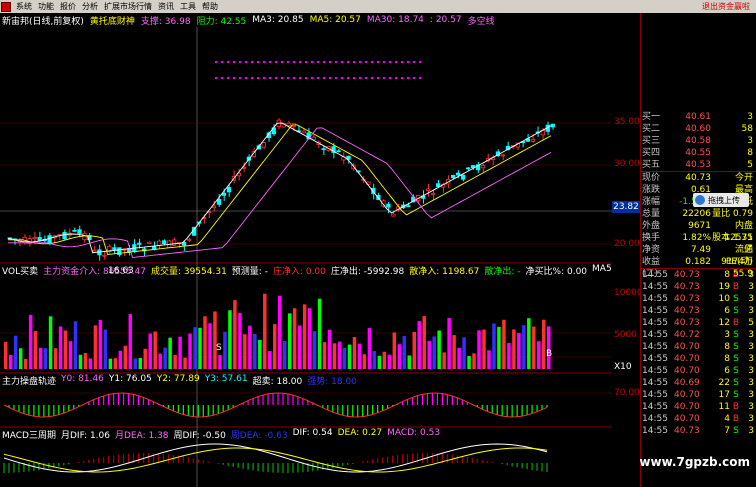 Image resolution: width=756 pixels, height=487 pixels. What do you see at coordinates (90, 6) in the screenshot?
I see `menu-analysis: 分析` at bounding box center [90, 6].